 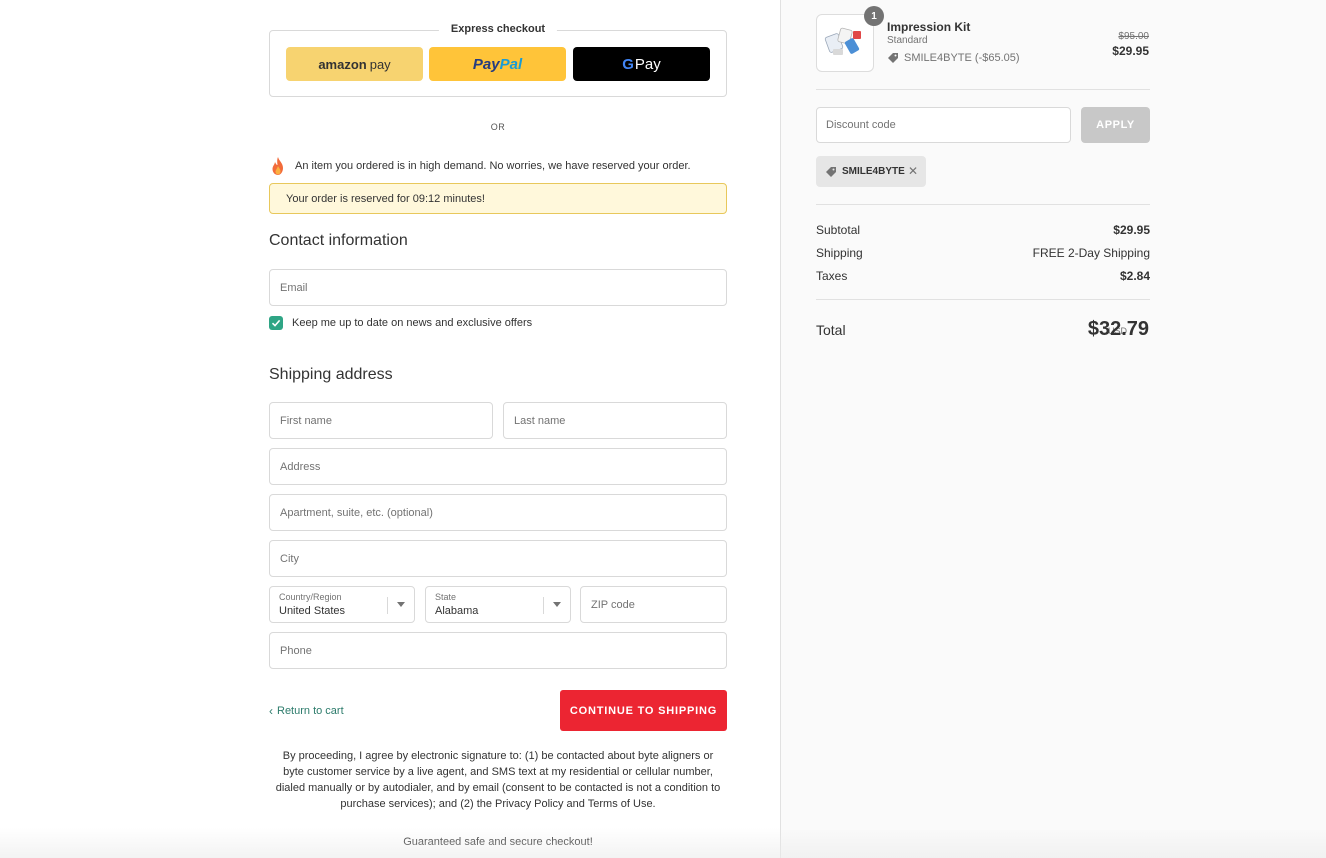 I want to click on taxes-row: Taxes $2.84, so click(x=983, y=276).